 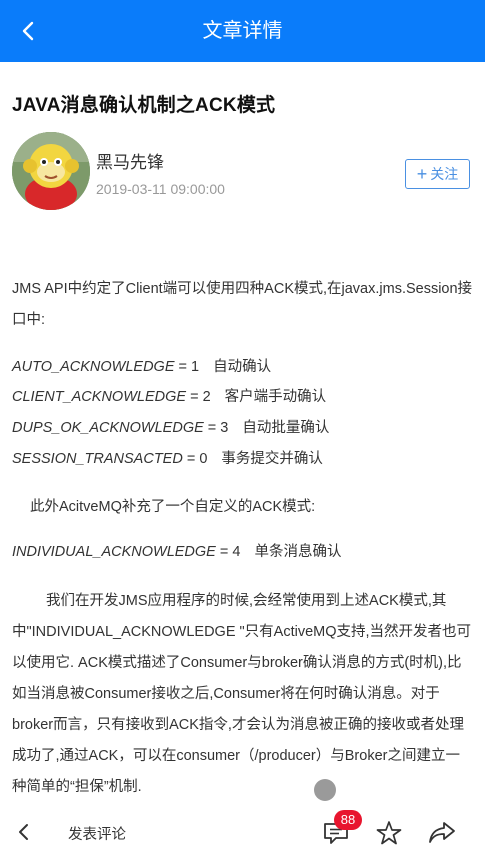 What do you see at coordinates (173, 507) in the screenshot?
I see `extra-intro: 此外AcitveMQ补充了一个自定义的ACK模式:` at bounding box center [173, 507].